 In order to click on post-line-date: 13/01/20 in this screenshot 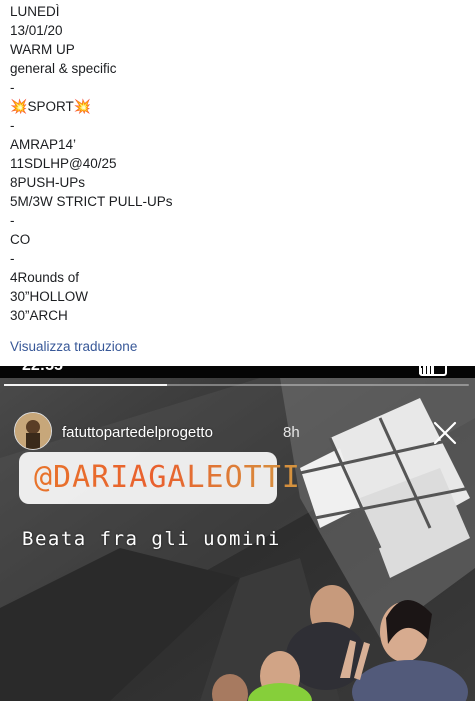, I will do `click(36, 30)`.